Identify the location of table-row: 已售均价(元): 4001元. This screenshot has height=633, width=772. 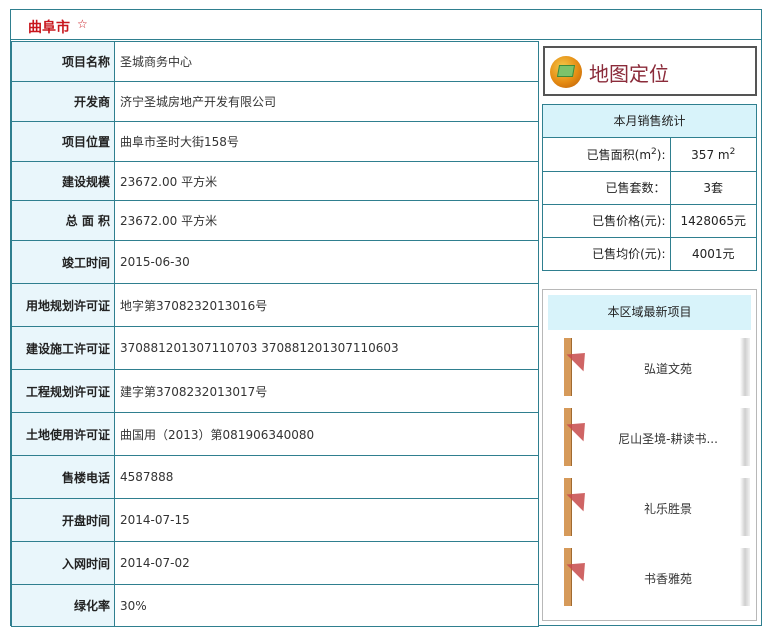
(649, 253).